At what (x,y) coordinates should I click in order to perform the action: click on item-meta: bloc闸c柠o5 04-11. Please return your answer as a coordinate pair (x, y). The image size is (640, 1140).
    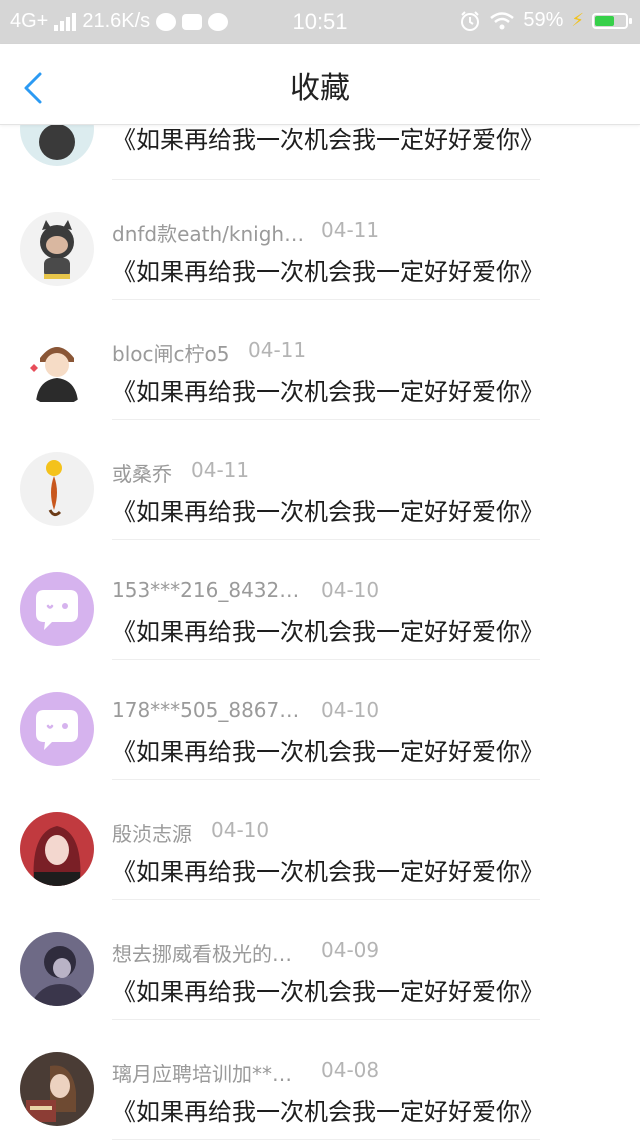
    Looking at the image, I should click on (352, 352).